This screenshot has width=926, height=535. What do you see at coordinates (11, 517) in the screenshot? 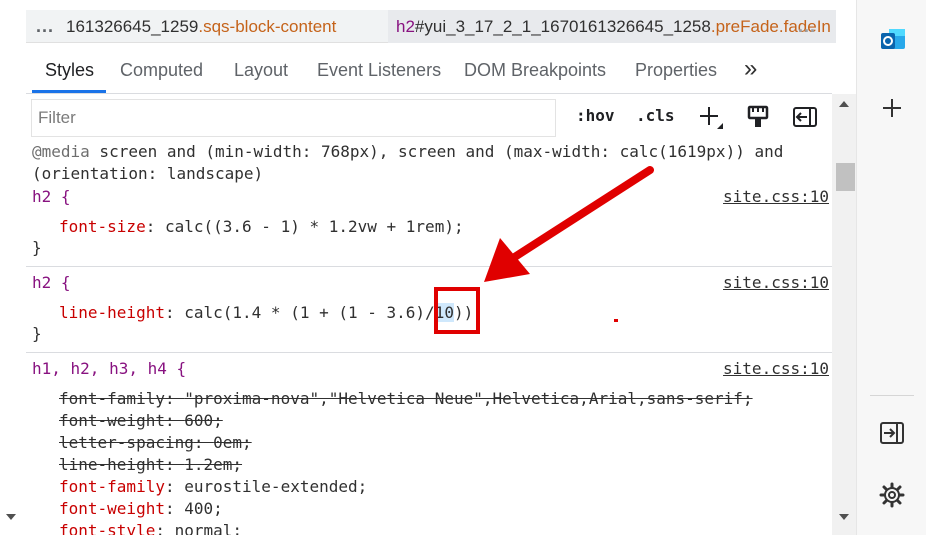
I see `pane-scroll-down-left-icon` at bounding box center [11, 517].